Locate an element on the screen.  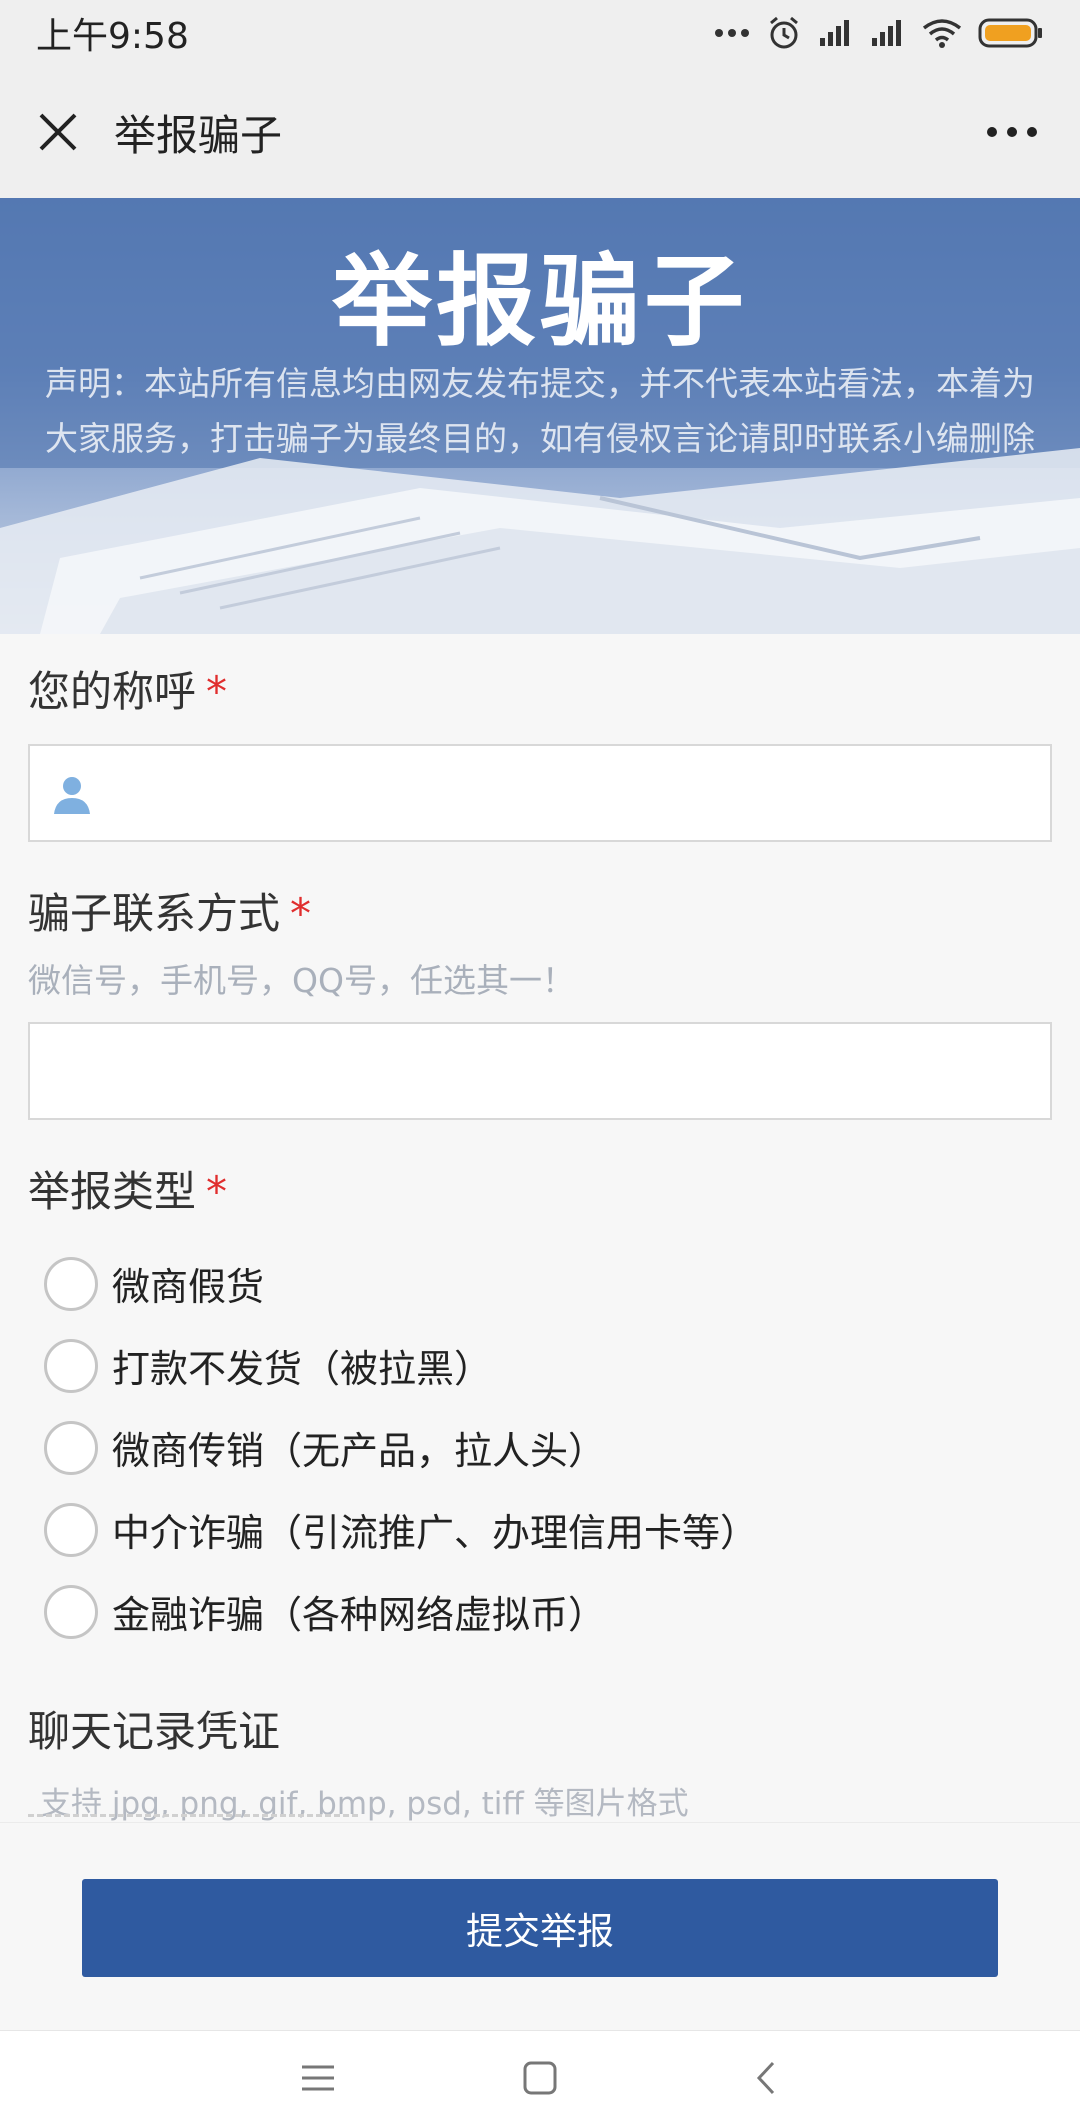
status-time: 上午9:58 is located at coordinates (112, 36).